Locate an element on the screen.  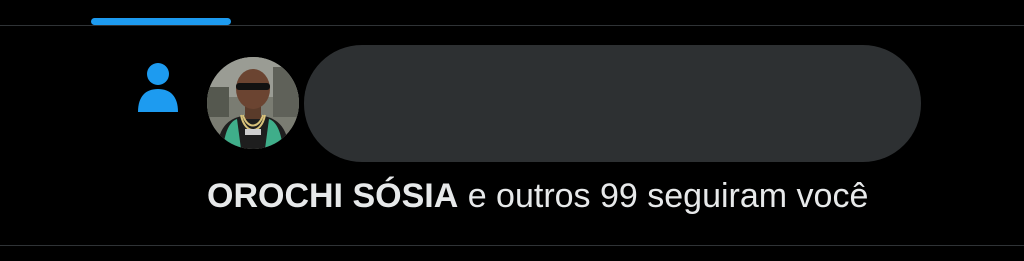
avatar is located at coordinates (253, 103).